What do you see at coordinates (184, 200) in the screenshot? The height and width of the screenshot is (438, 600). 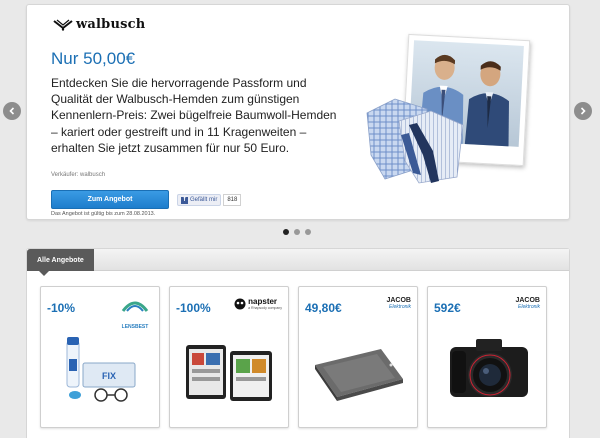 I see `facebook-icon: f` at bounding box center [184, 200].